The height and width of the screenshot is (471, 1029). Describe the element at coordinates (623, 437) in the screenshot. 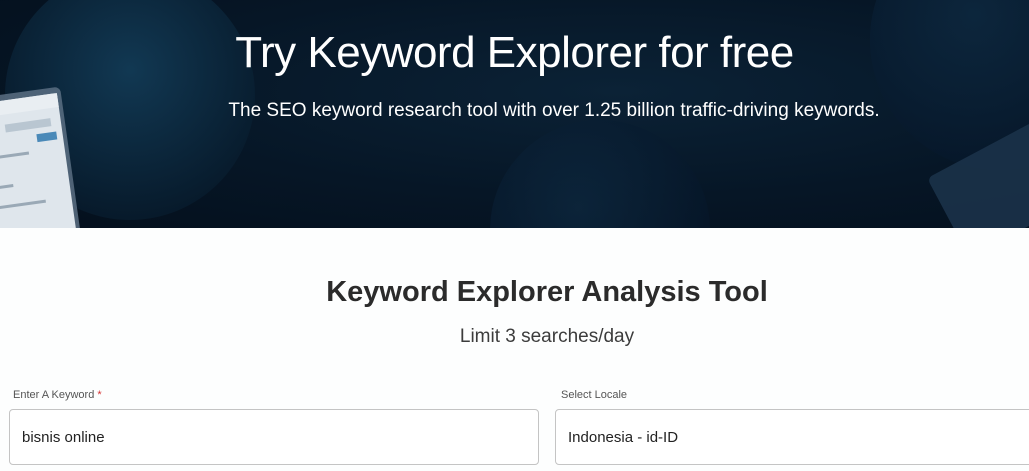

I see `locale-selected-value: Indonesia - id-ID` at that location.